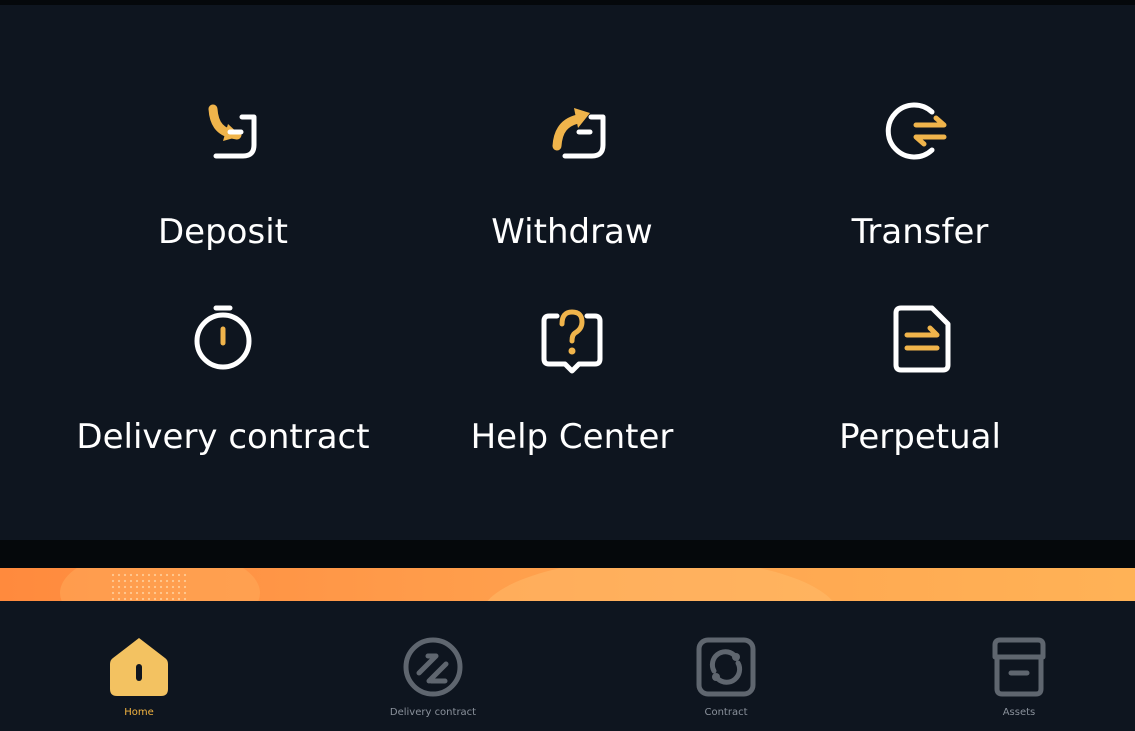  I want to click on tab-contract: Contract, so click(726, 666).